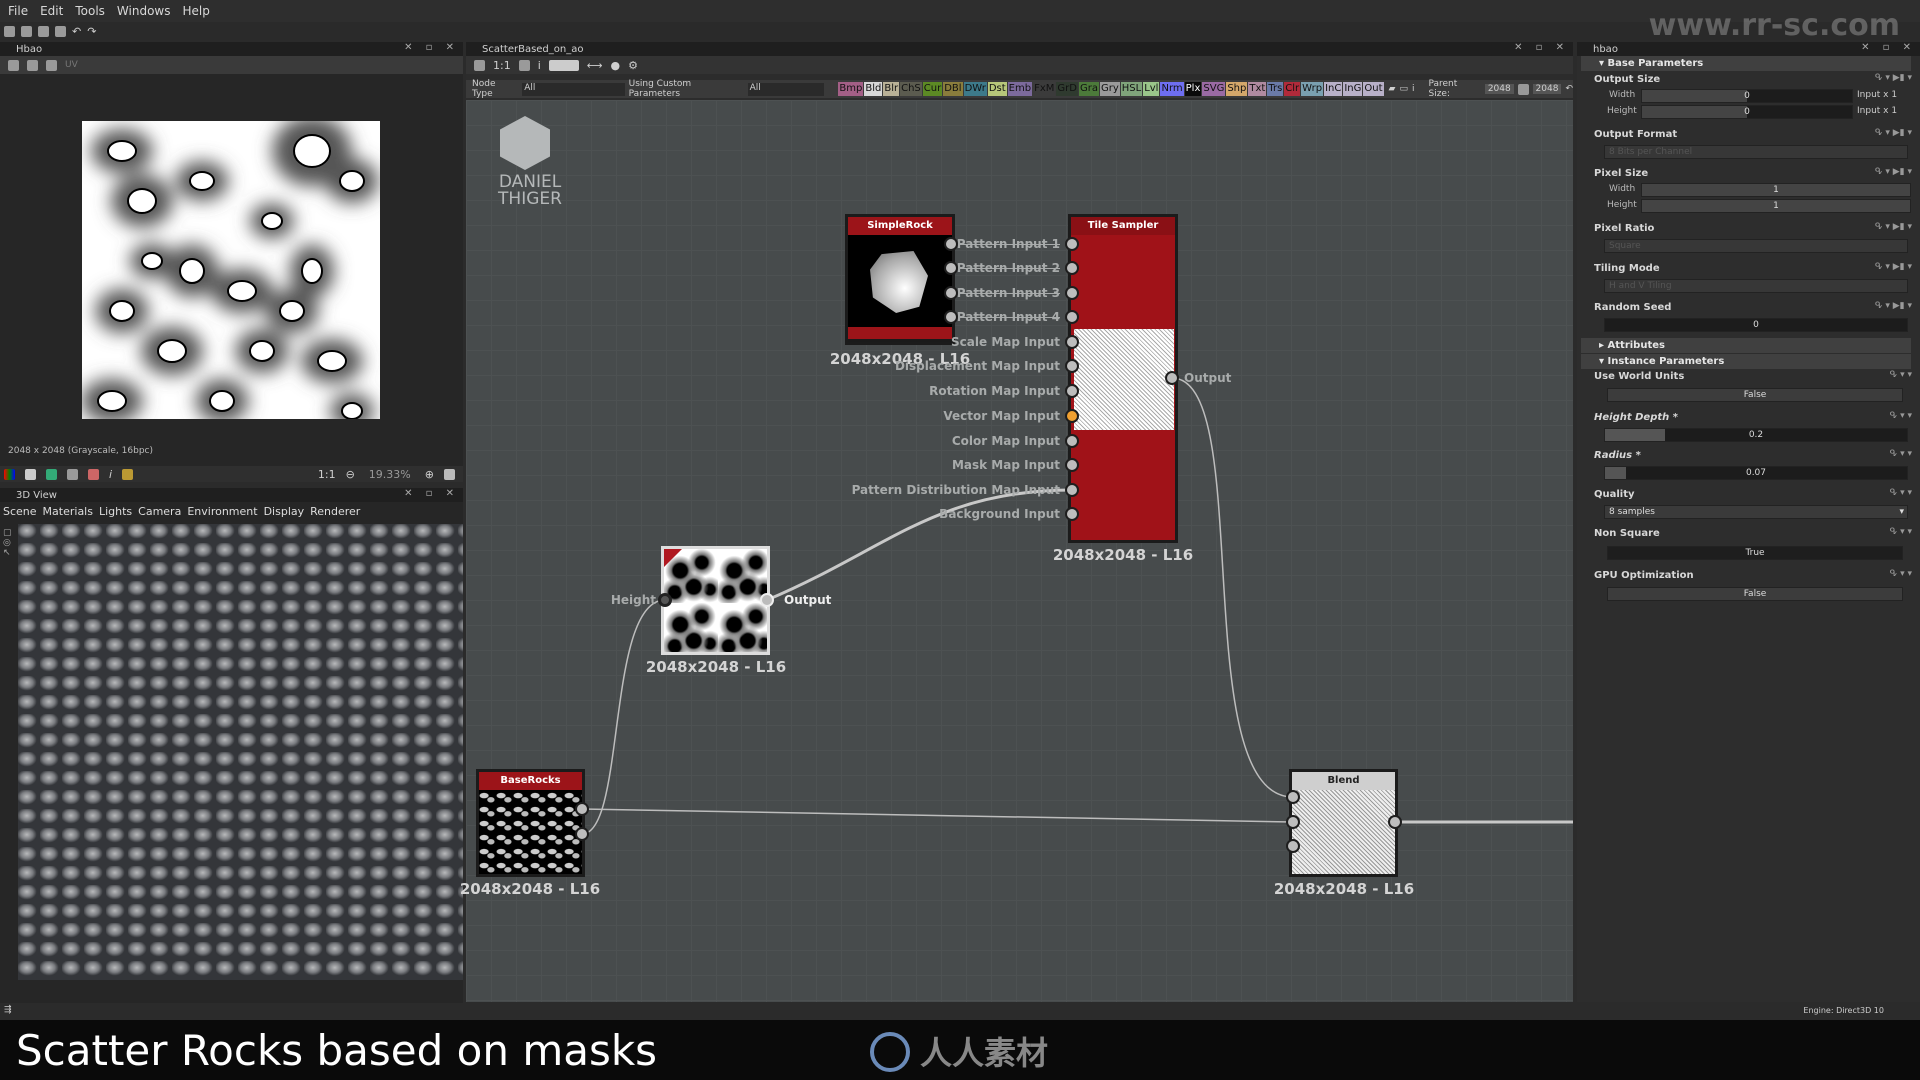  Describe the element at coordinates (1776, 190) in the screenshot. I see `pixel-width-slider: 1` at that location.